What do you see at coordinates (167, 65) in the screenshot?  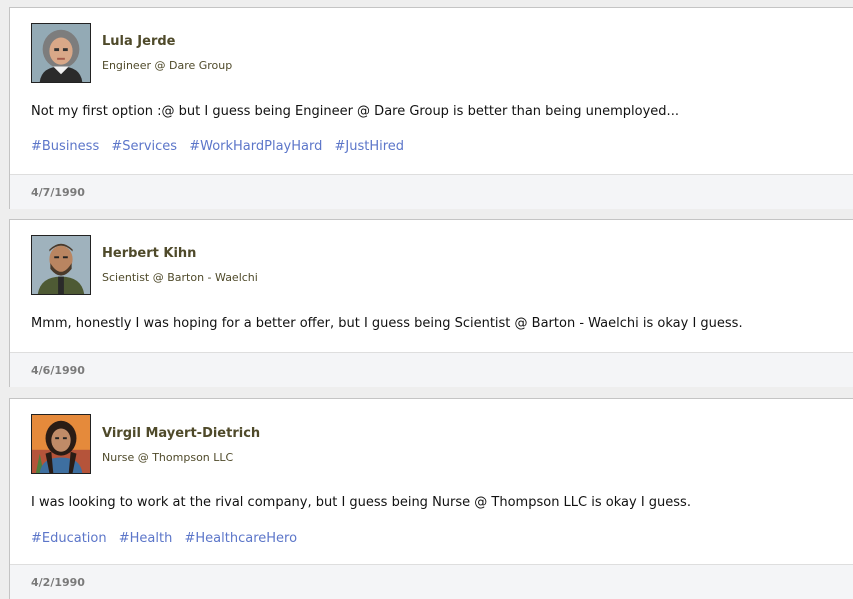 I see `author-role: Engineer @ Dare Group` at bounding box center [167, 65].